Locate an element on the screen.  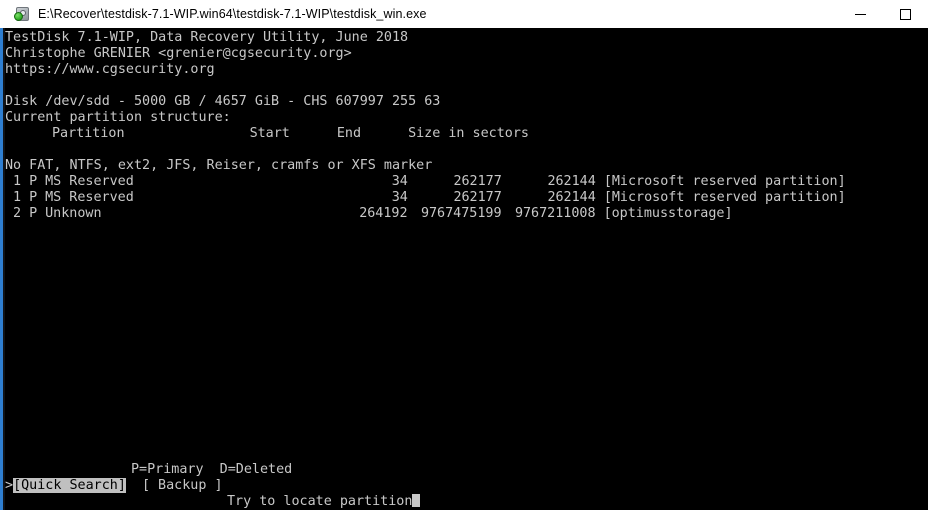
minimize-button is located at coordinates (860, 14).